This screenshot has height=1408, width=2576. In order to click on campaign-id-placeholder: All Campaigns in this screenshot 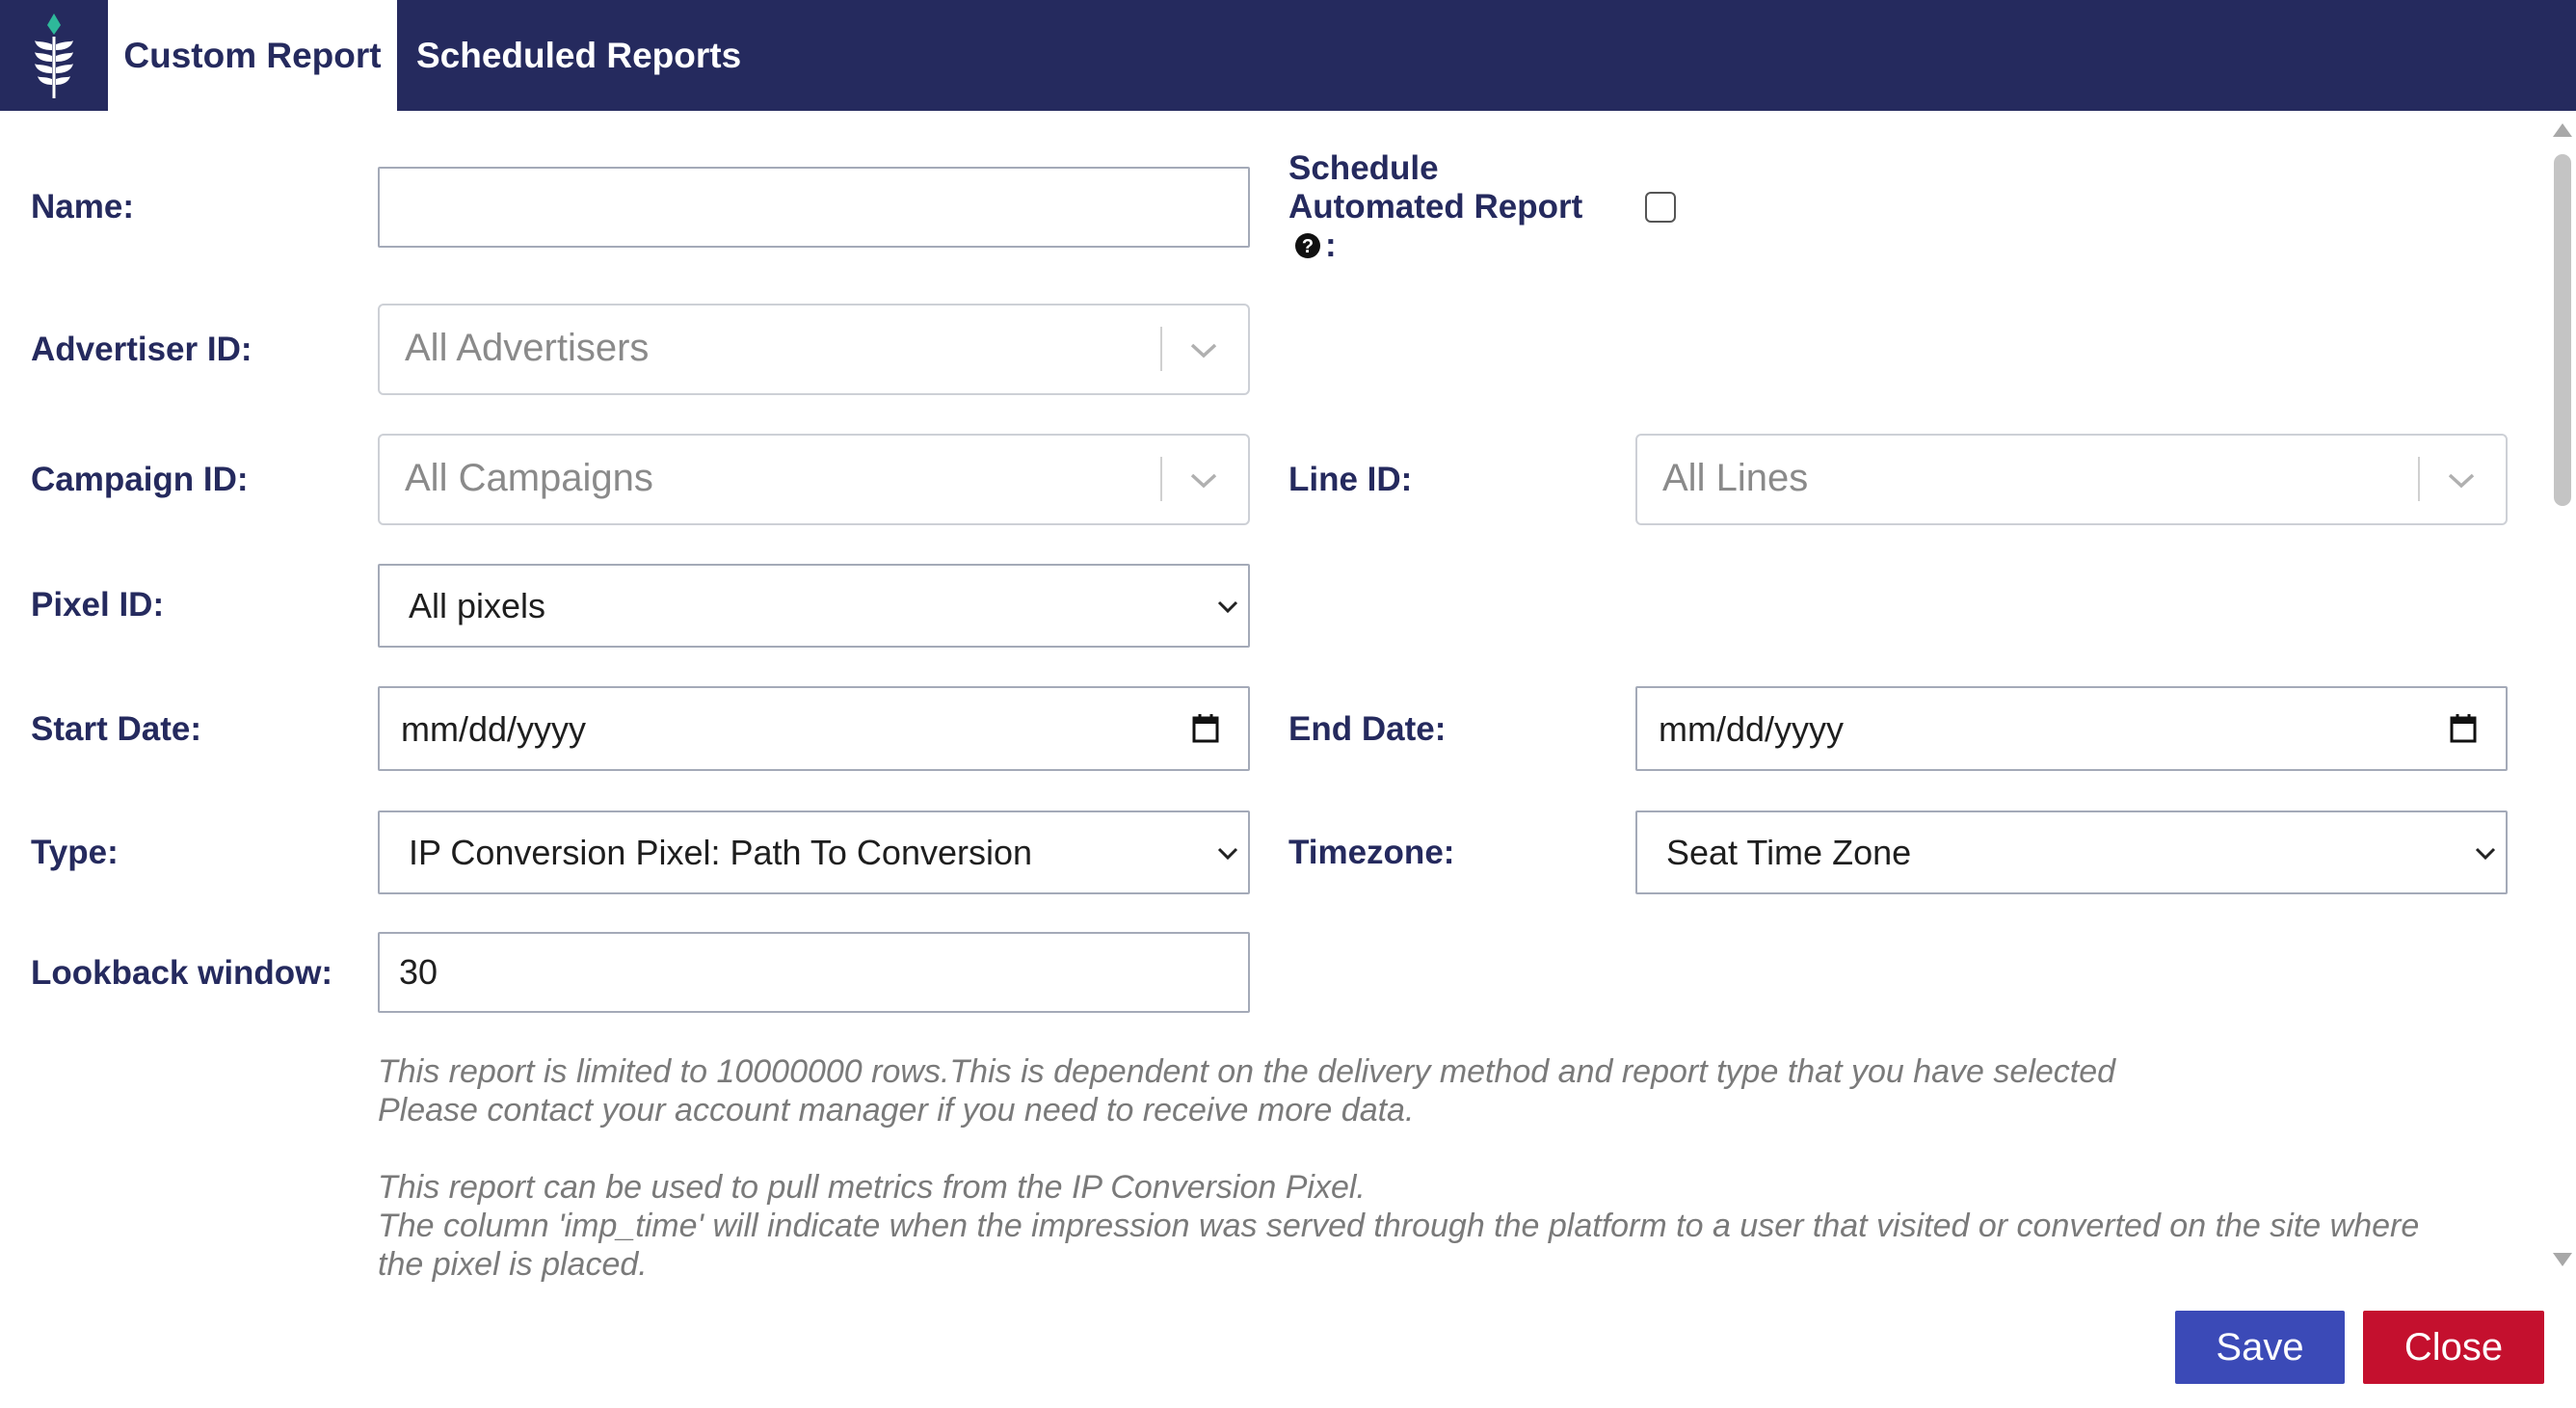, I will do `click(529, 478)`.